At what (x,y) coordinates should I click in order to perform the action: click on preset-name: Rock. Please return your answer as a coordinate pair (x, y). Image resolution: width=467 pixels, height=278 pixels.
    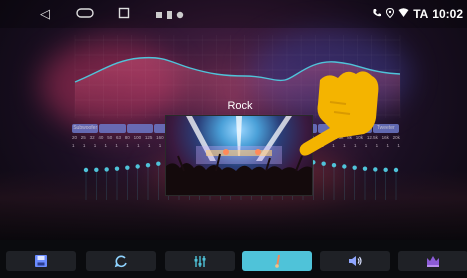
    Looking at the image, I should click on (240, 106).